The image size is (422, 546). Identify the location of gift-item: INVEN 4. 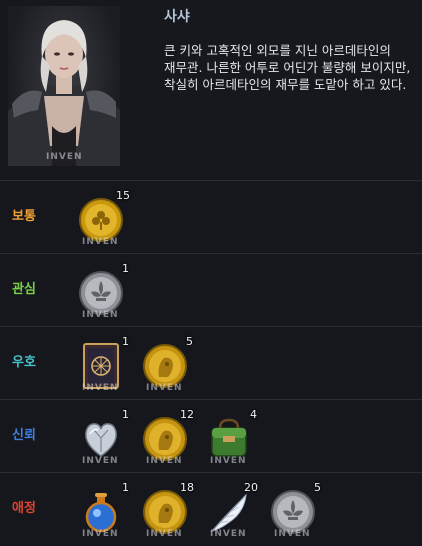
(230, 437).